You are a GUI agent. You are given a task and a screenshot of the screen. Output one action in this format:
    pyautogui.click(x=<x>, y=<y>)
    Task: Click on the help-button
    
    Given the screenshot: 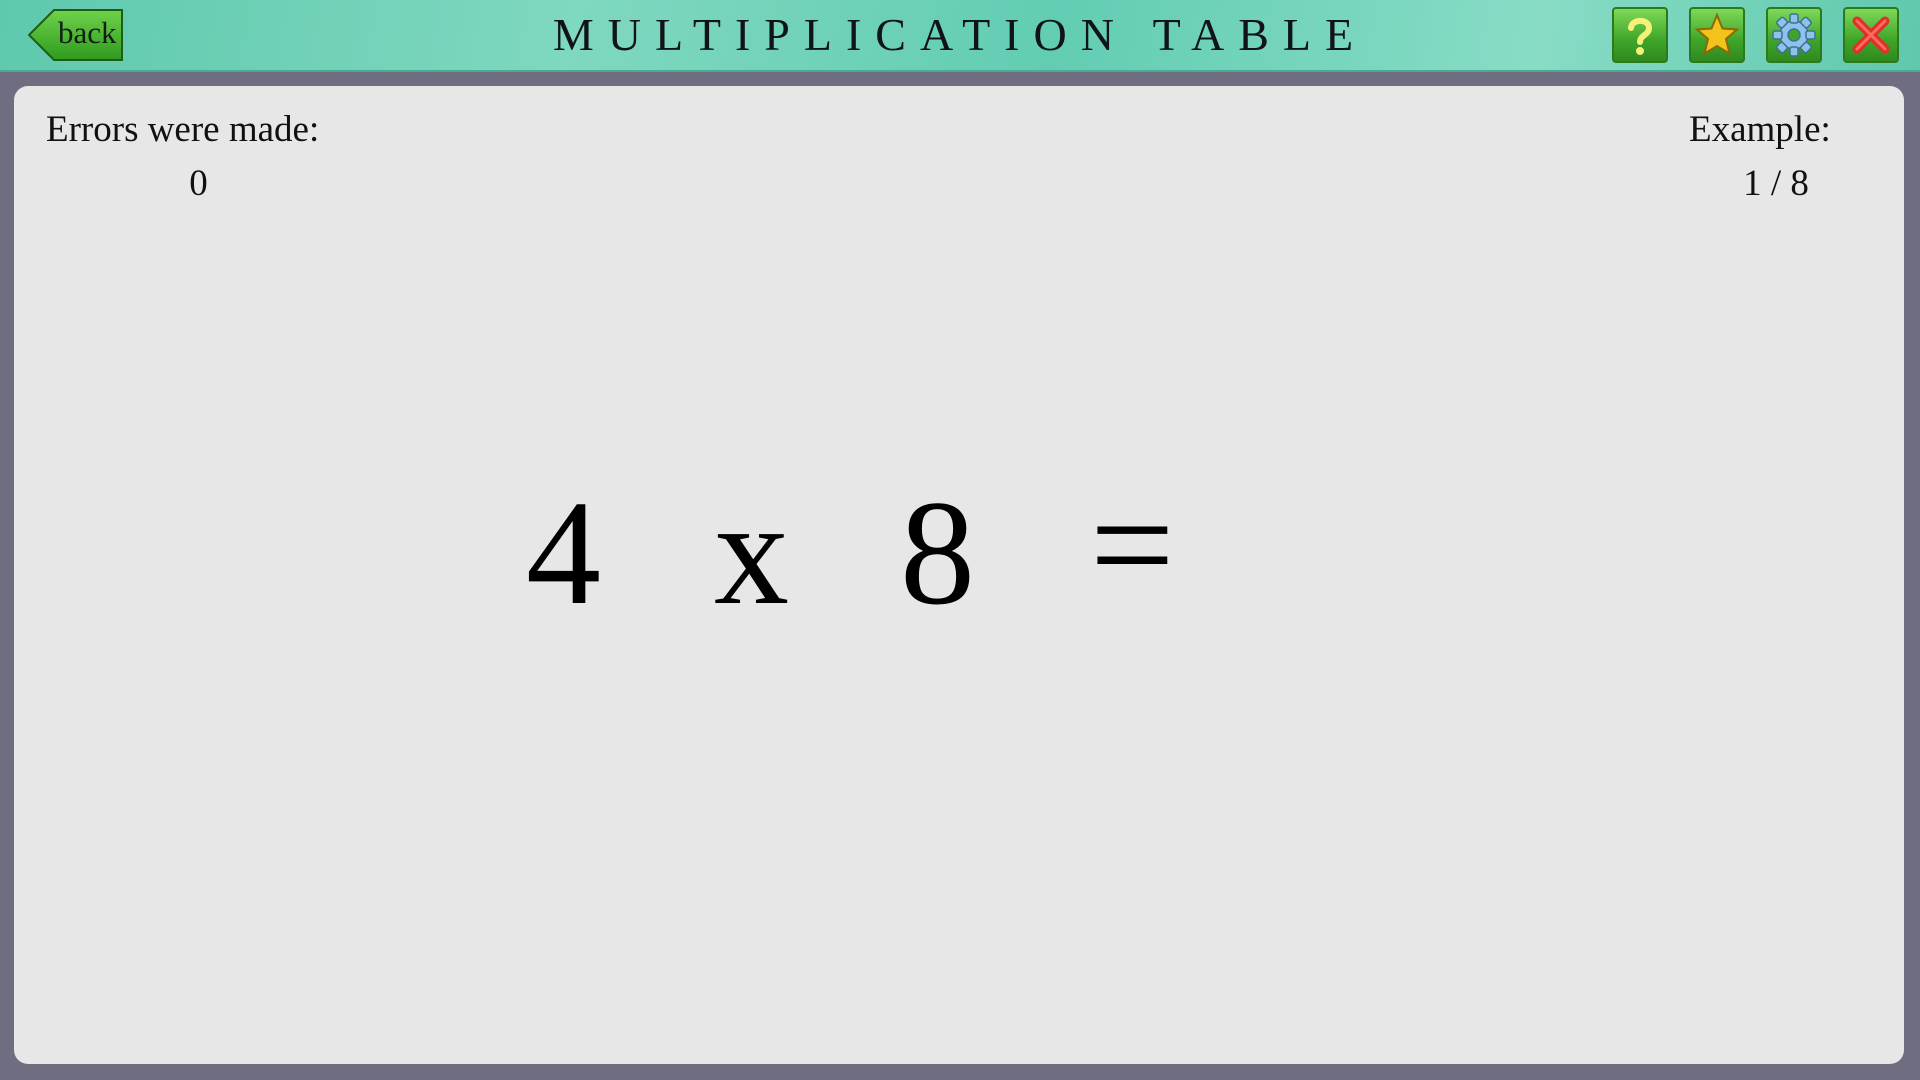 What is the action you would take?
    pyautogui.click(x=1640, y=35)
    